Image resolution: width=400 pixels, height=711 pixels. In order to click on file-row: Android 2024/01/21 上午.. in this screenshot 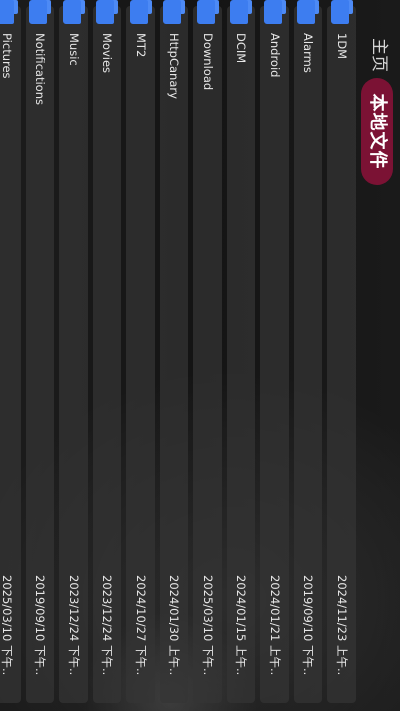, I will do `click(275, 355)`.